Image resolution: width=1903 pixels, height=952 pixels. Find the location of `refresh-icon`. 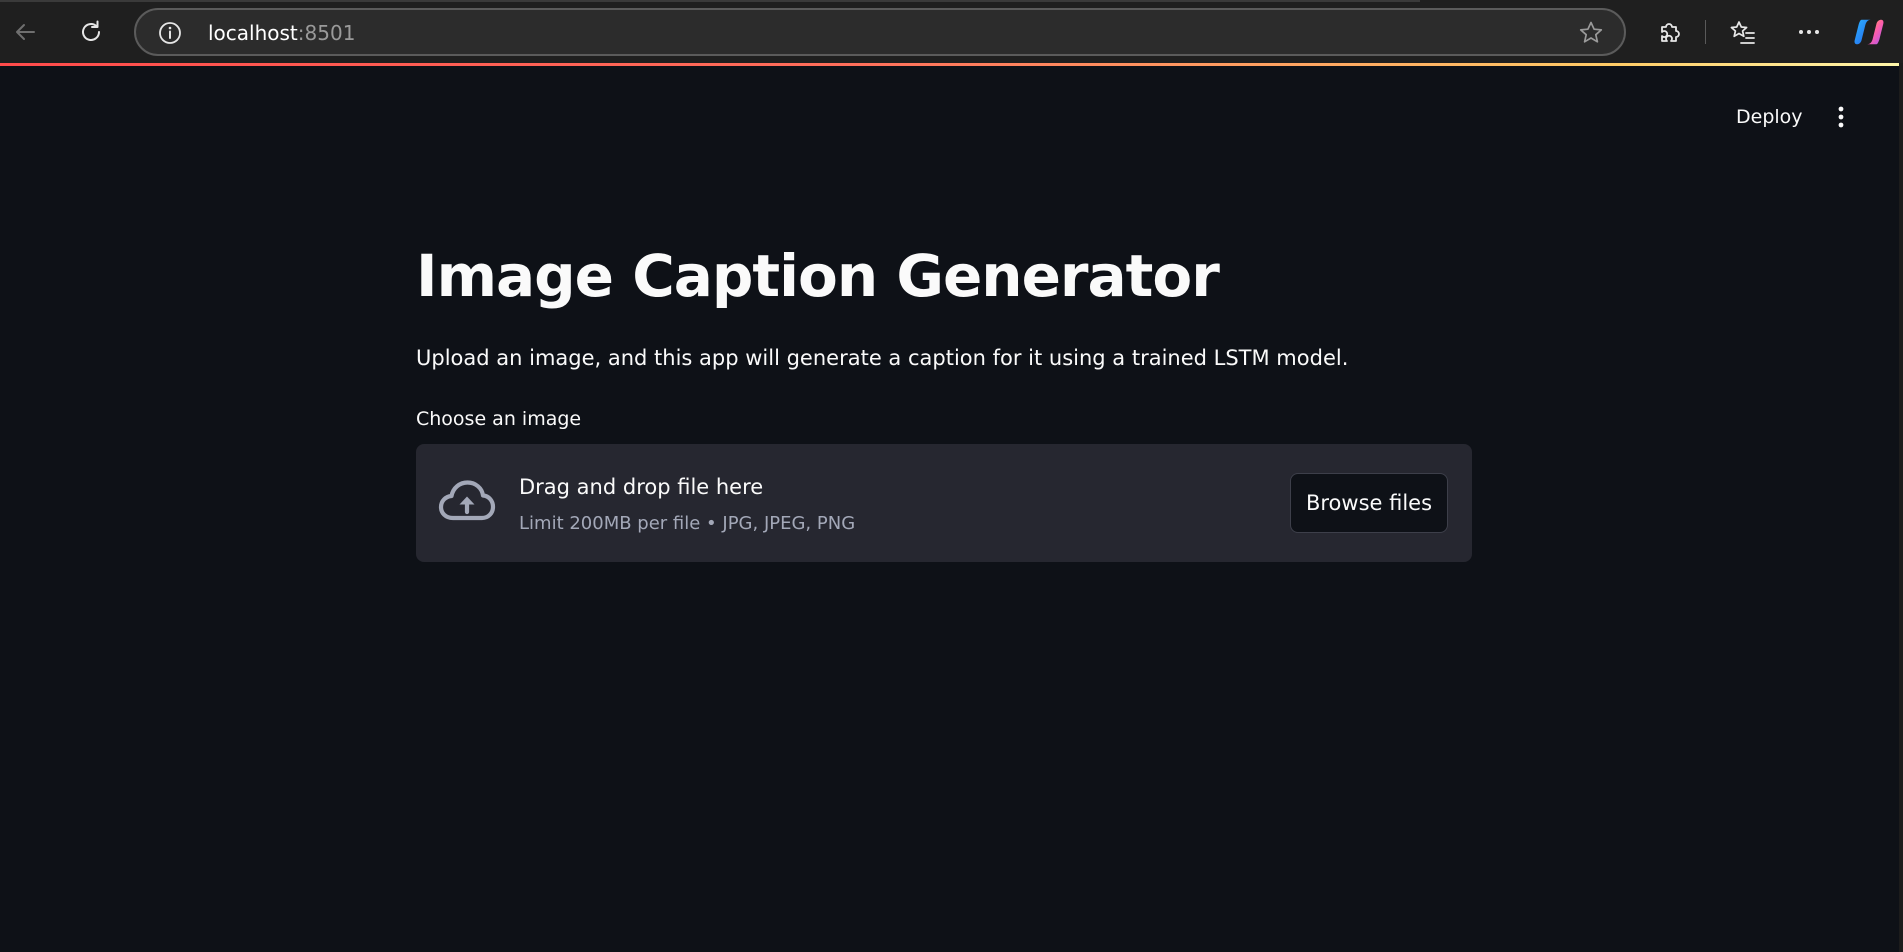

refresh-icon is located at coordinates (91, 30).